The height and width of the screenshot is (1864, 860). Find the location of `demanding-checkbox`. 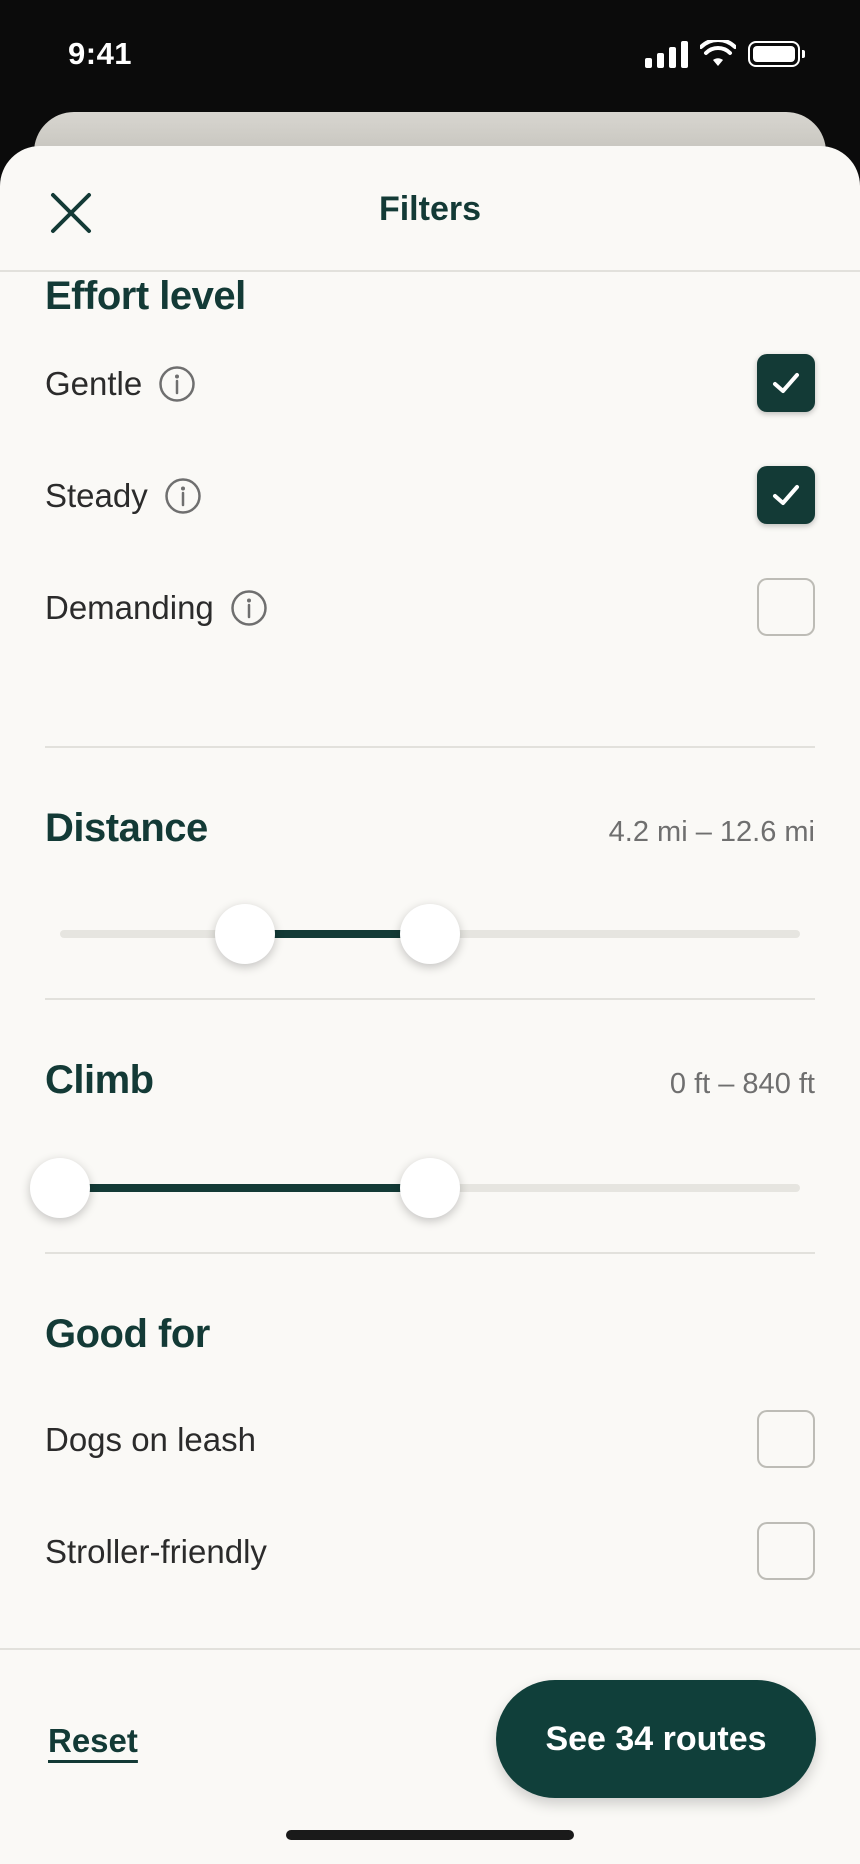

demanding-checkbox is located at coordinates (786, 607).